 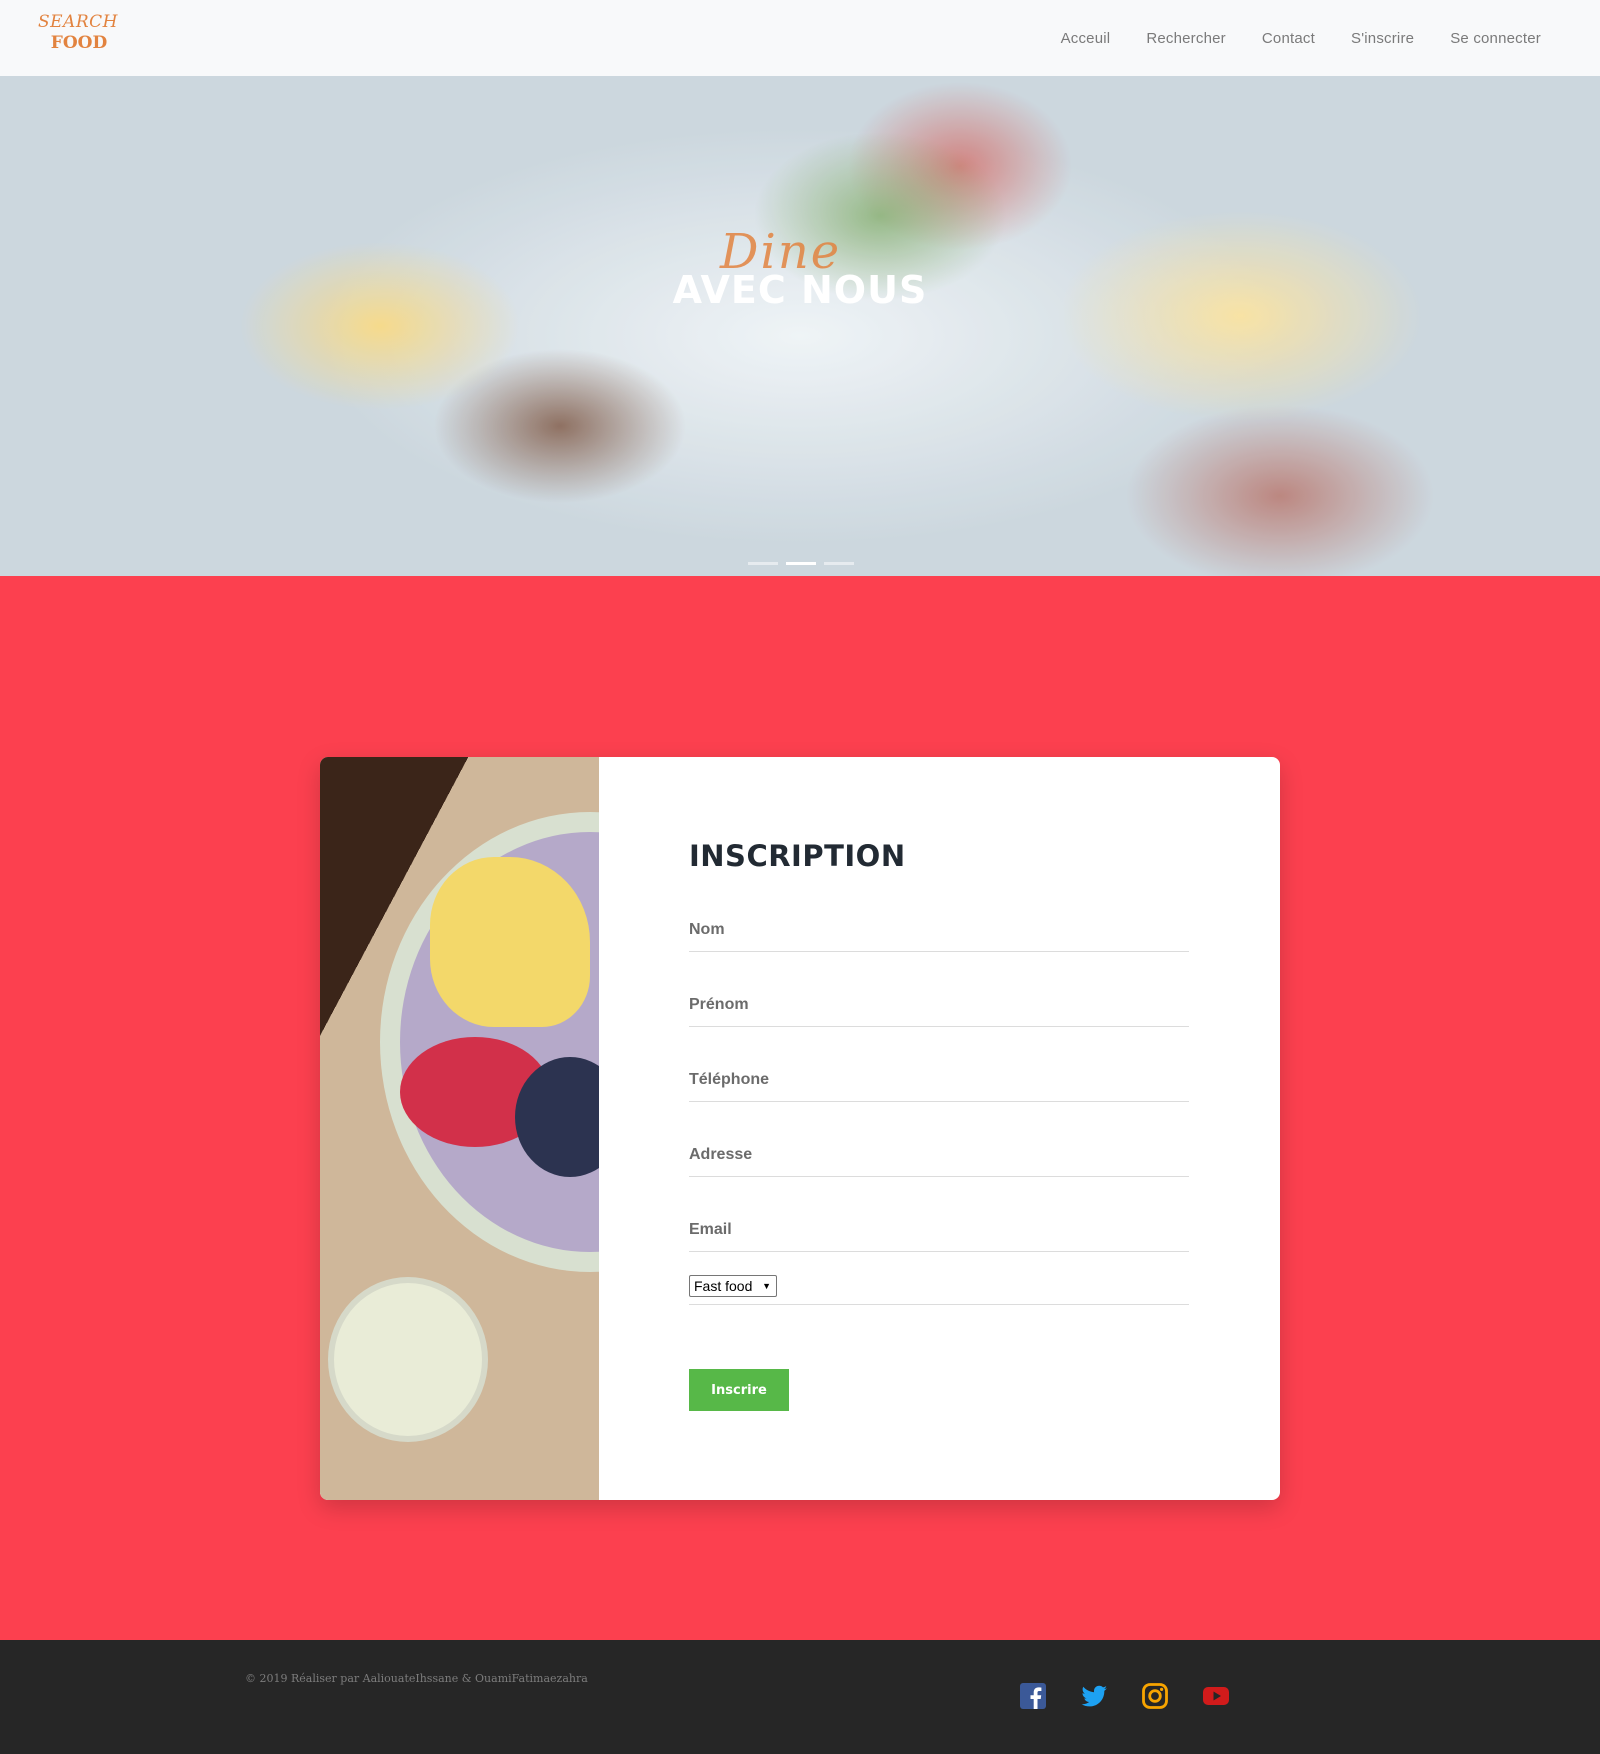 What do you see at coordinates (510, 942) in the screenshot?
I see `mango-shape` at bounding box center [510, 942].